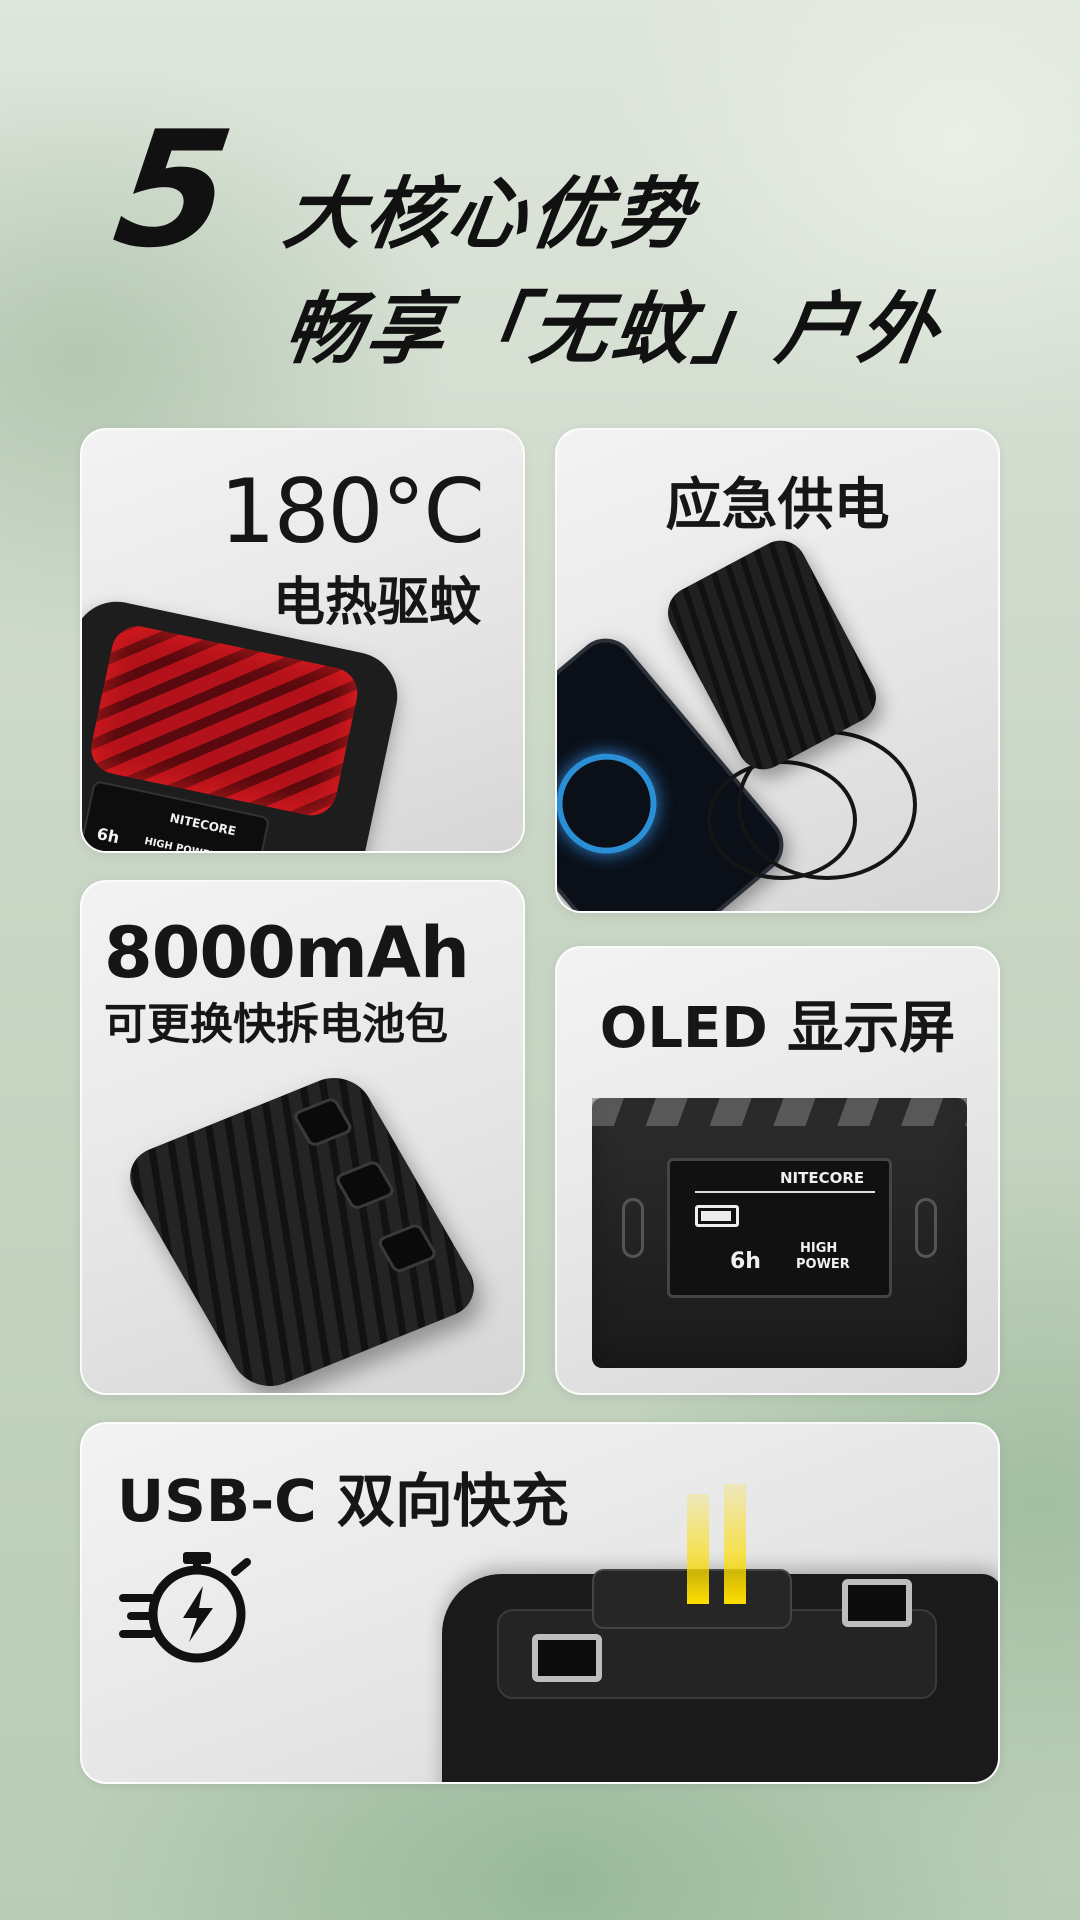 The image size is (1080, 1920). What do you see at coordinates (302, 1230) in the screenshot?
I see `battery-pack-image` at bounding box center [302, 1230].